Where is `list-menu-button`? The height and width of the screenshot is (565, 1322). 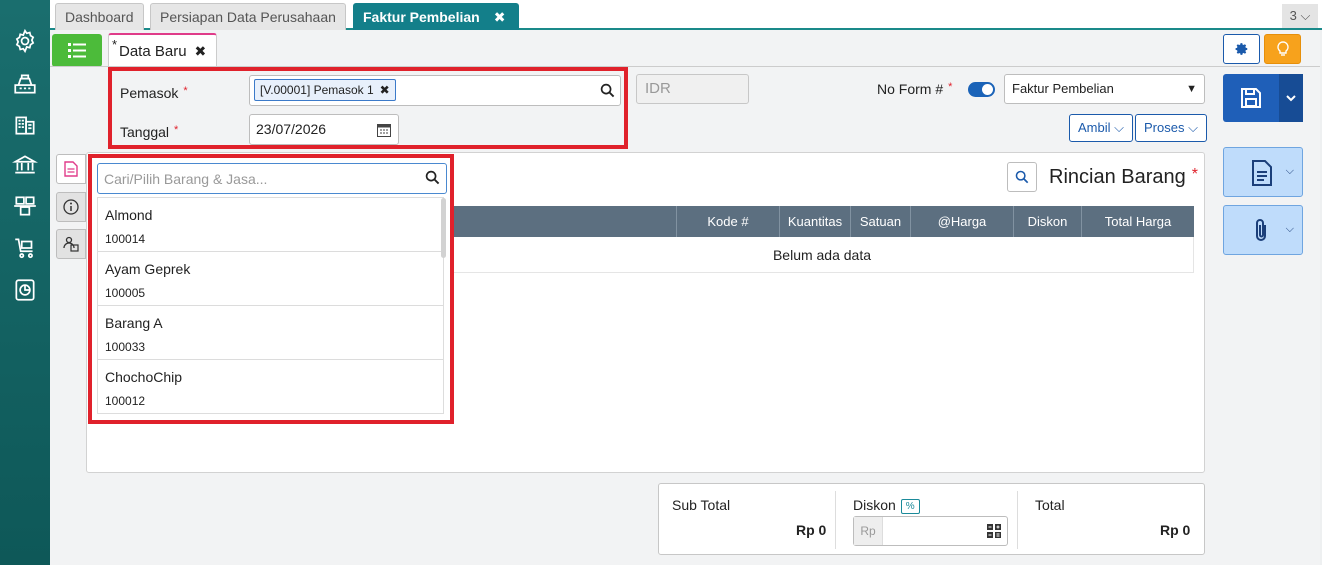
list-menu-button is located at coordinates (77, 50).